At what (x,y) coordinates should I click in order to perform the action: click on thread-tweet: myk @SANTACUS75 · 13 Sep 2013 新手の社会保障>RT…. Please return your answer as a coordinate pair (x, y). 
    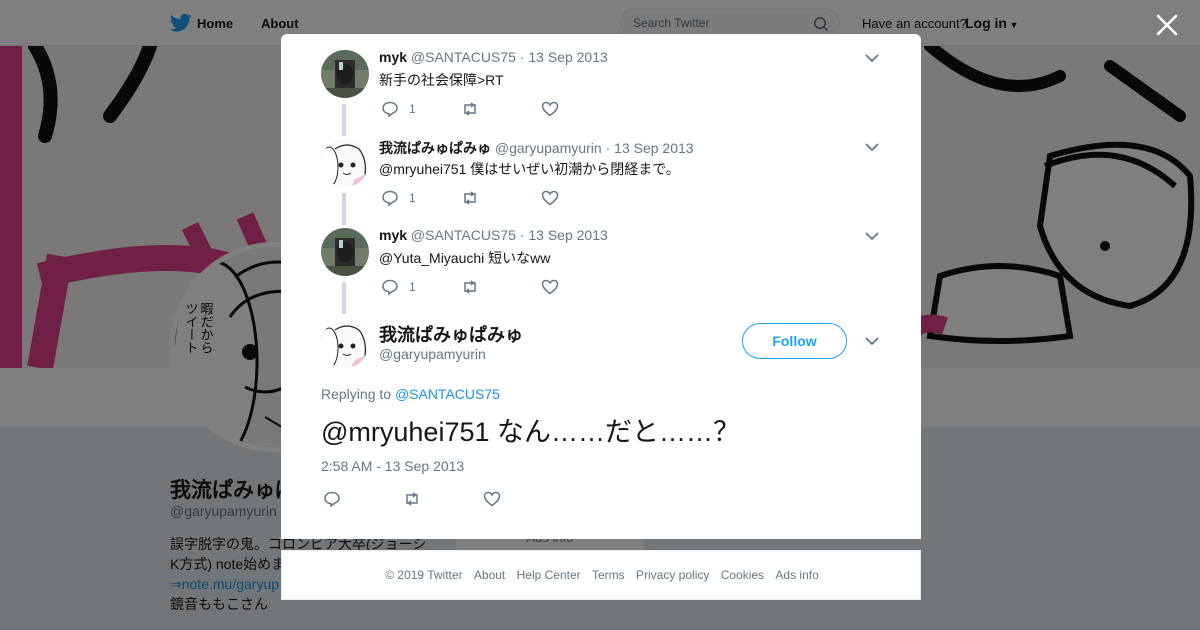
    Looking at the image, I should click on (601, 78).